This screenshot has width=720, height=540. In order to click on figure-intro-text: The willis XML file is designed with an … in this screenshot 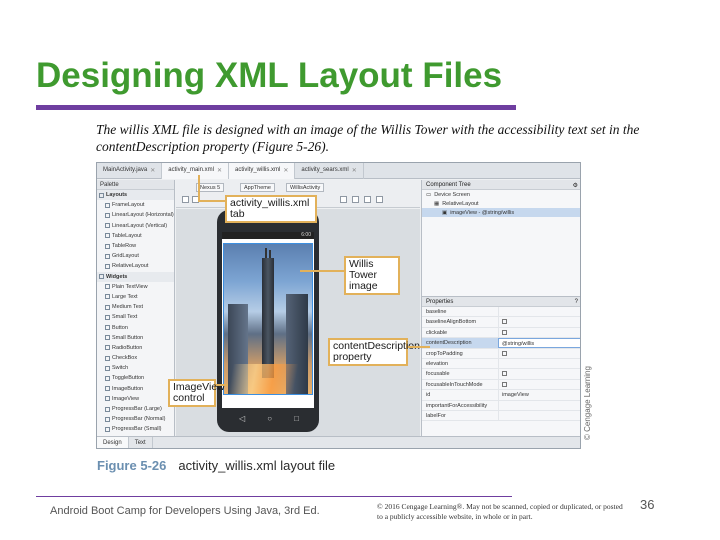, I will do `click(368, 138)`.